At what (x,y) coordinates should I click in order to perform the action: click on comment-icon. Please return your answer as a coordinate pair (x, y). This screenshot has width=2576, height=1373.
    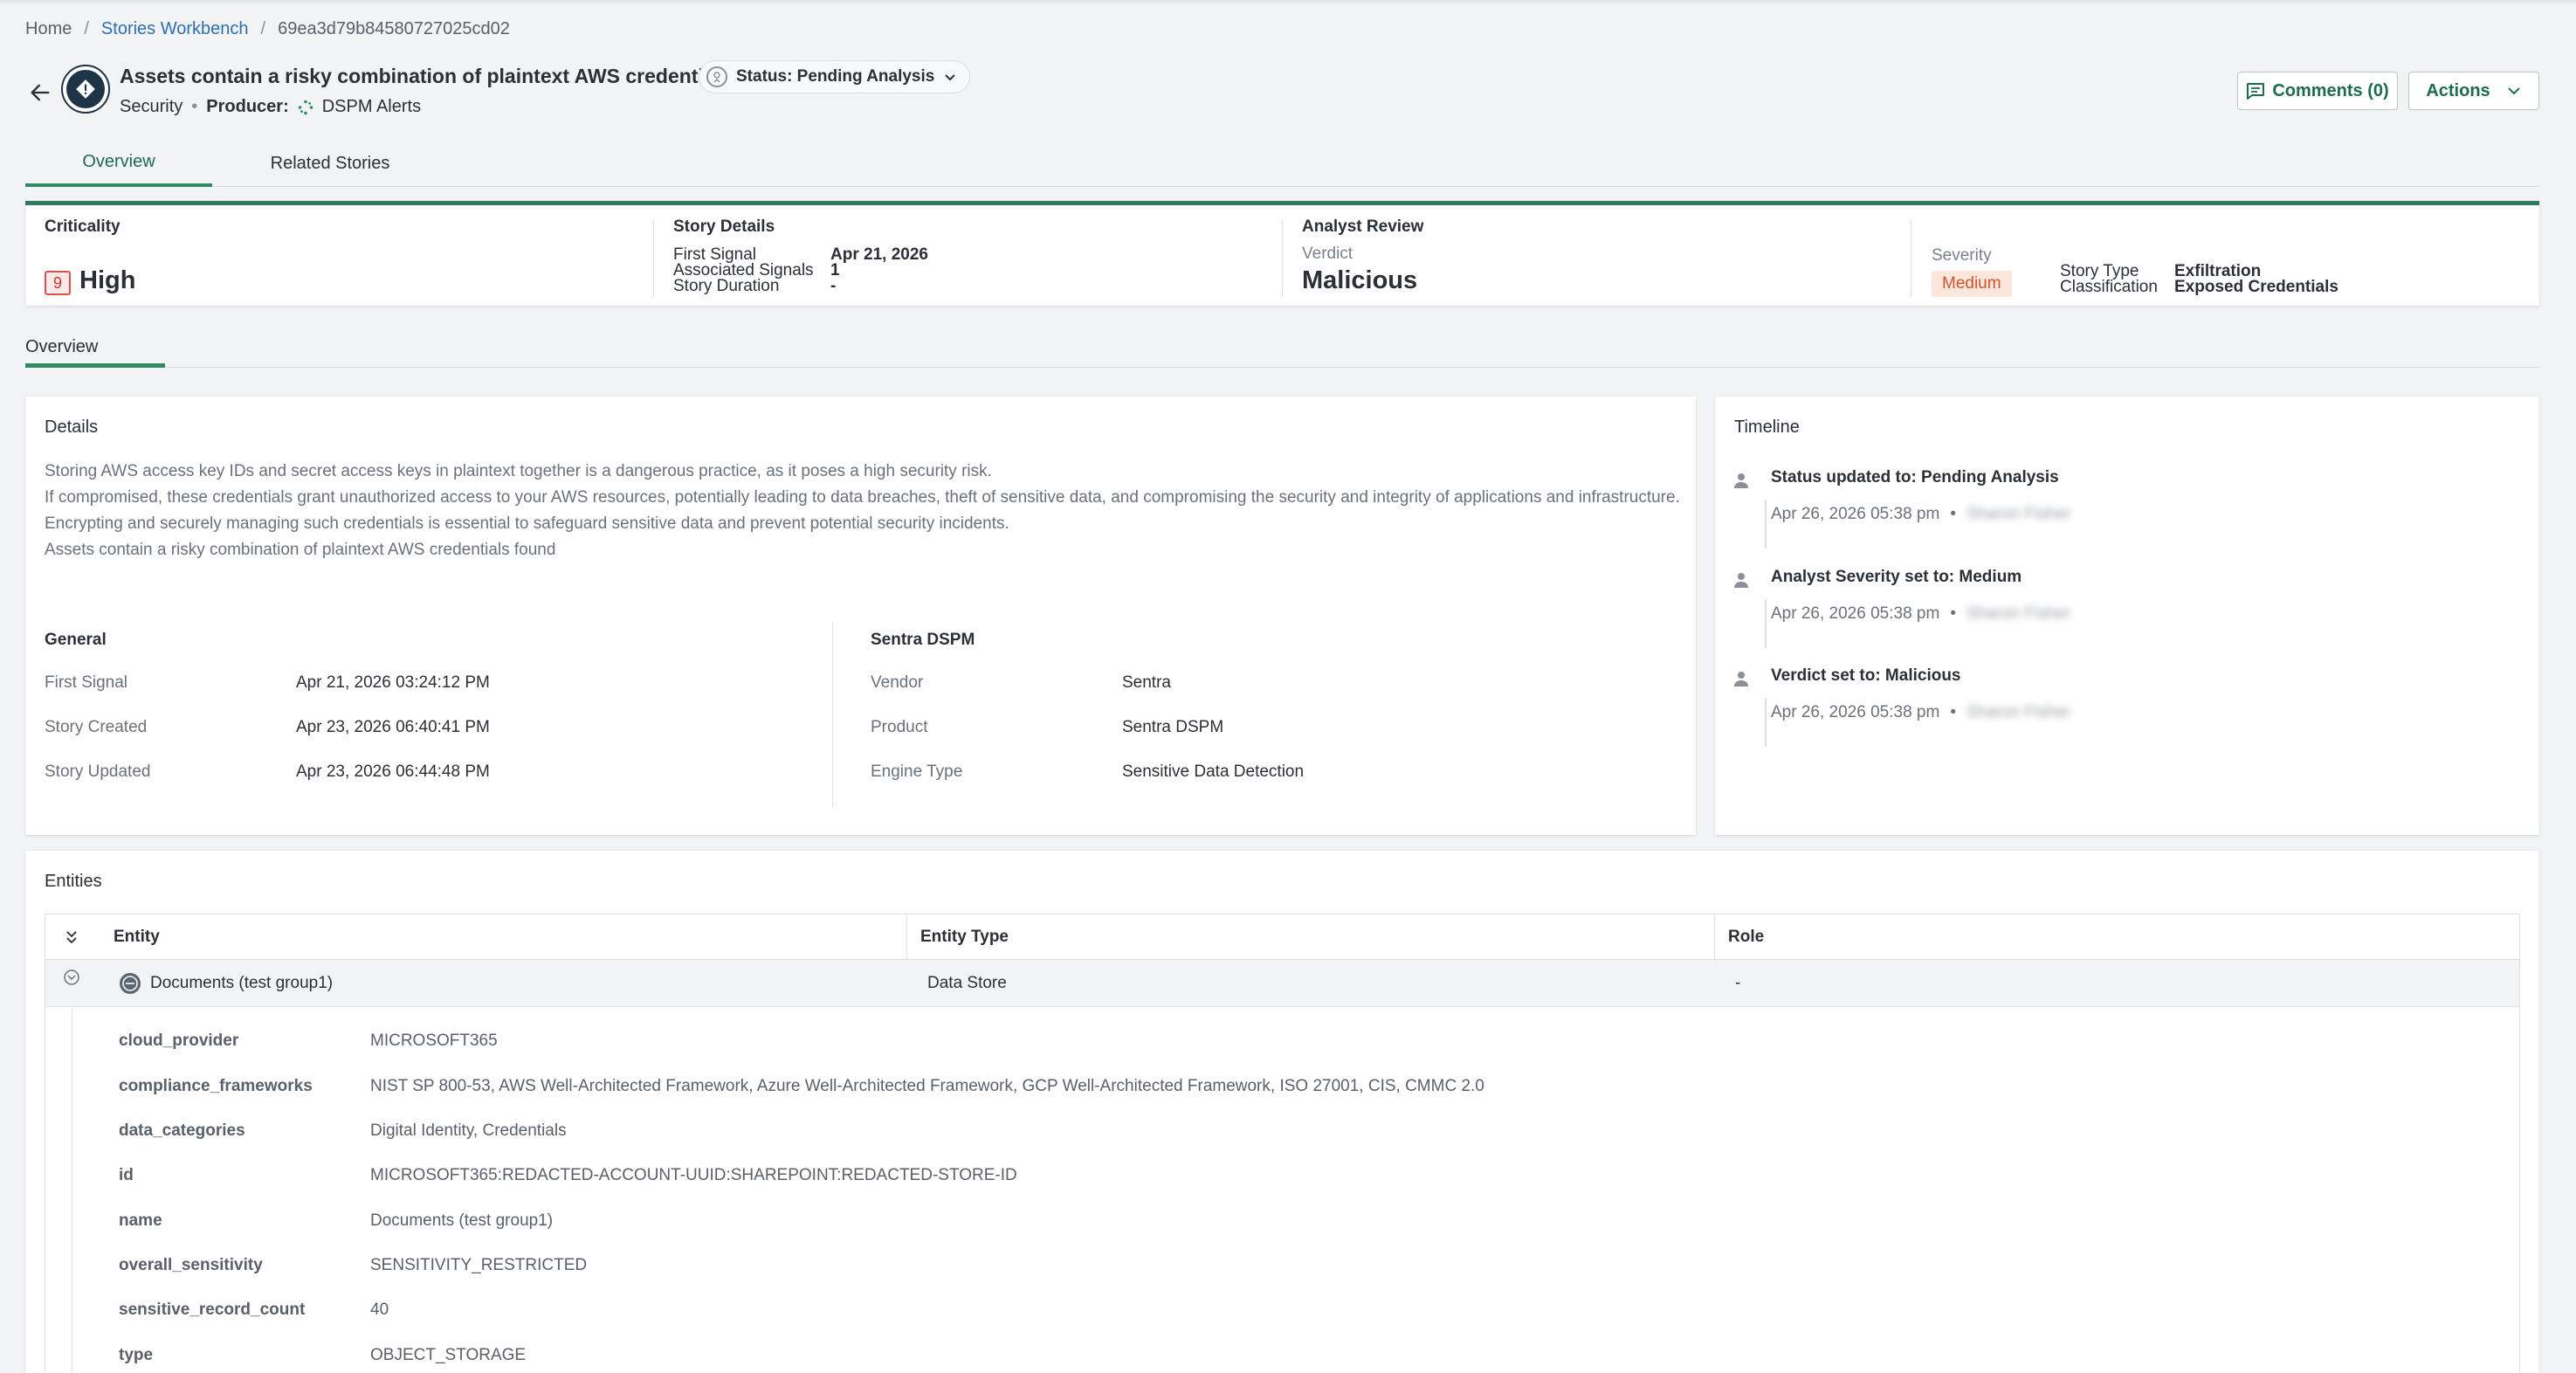
    Looking at the image, I should click on (2256, 91).